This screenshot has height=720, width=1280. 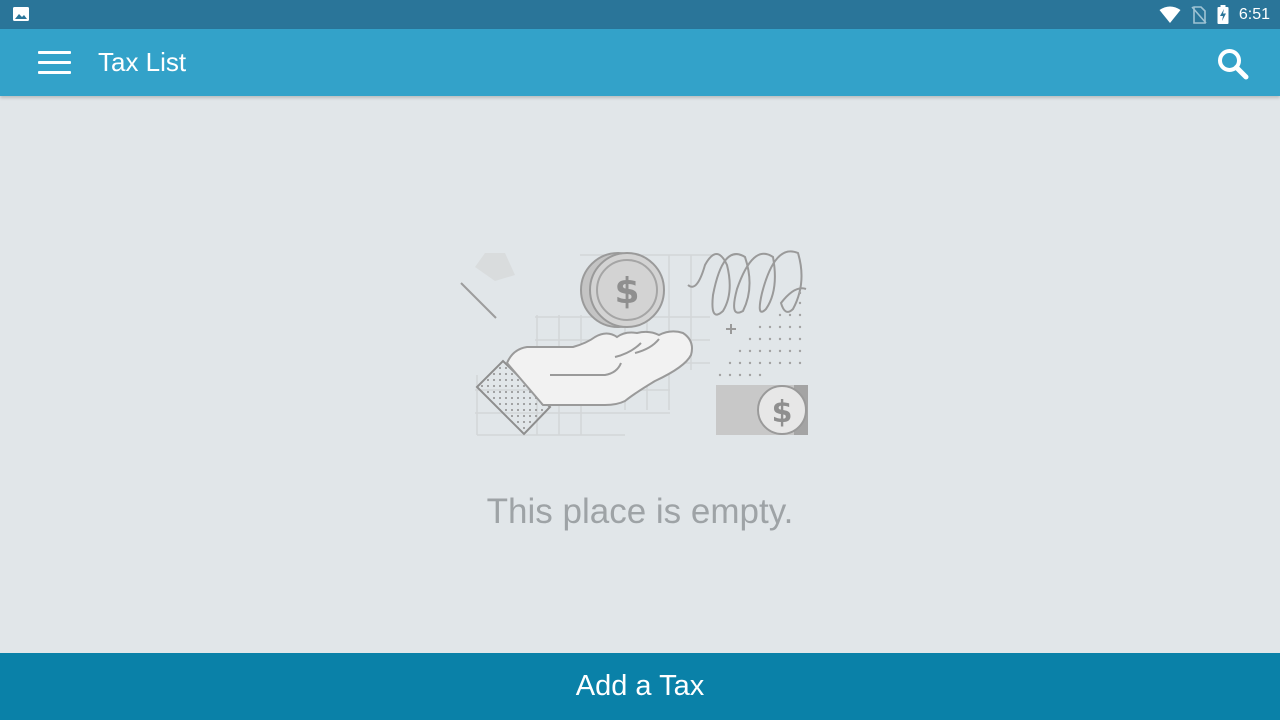 What do you see at coordinates (21, 14) in the screenshot?
I see `image-icon` at bounding box center [21, 14].